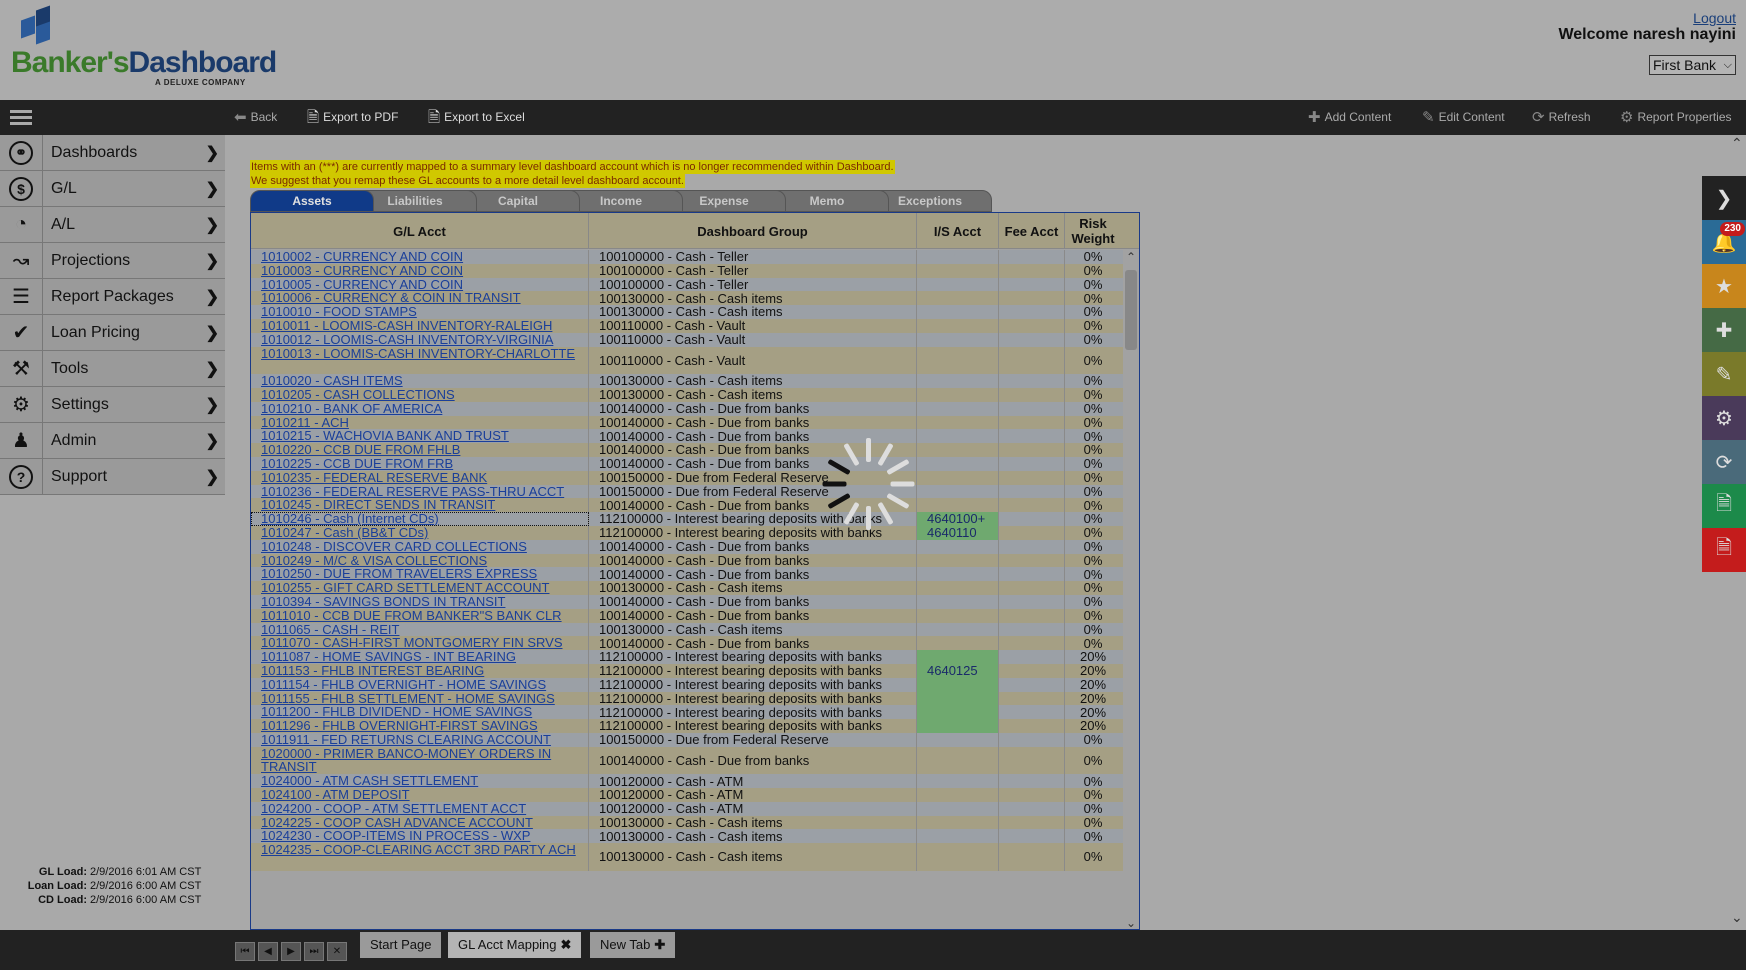 The image size is (1746, 970). I want to click on gl-account-link: 1010225 - CCB DUE FROM FRB, so click(420, 464).